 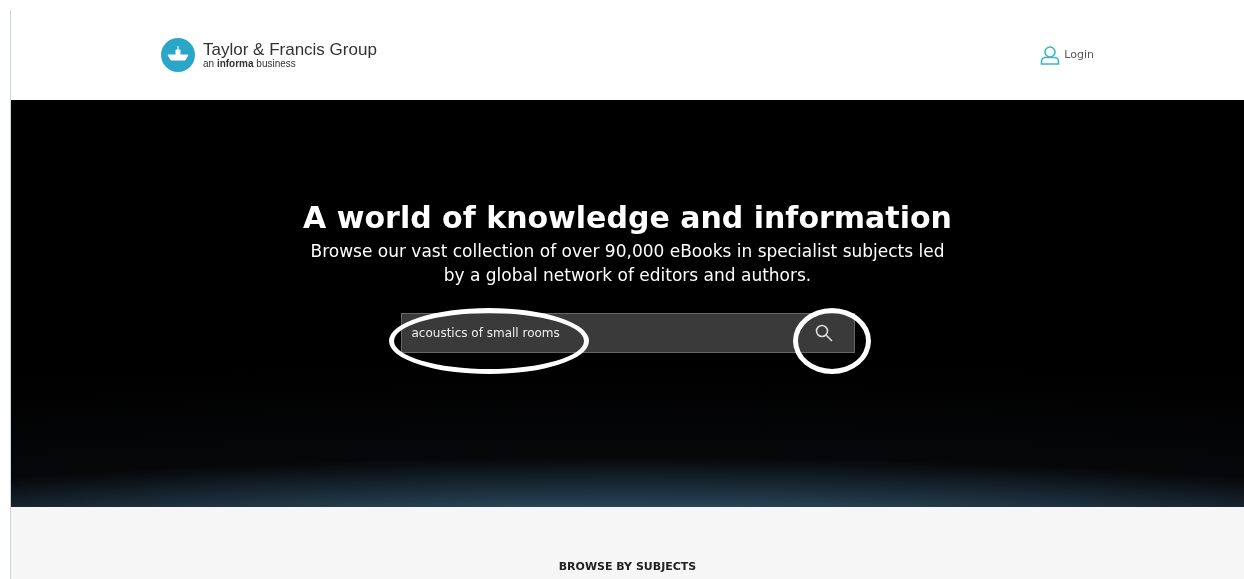 I want to click on user-icon, so click(x=1050, y=55).